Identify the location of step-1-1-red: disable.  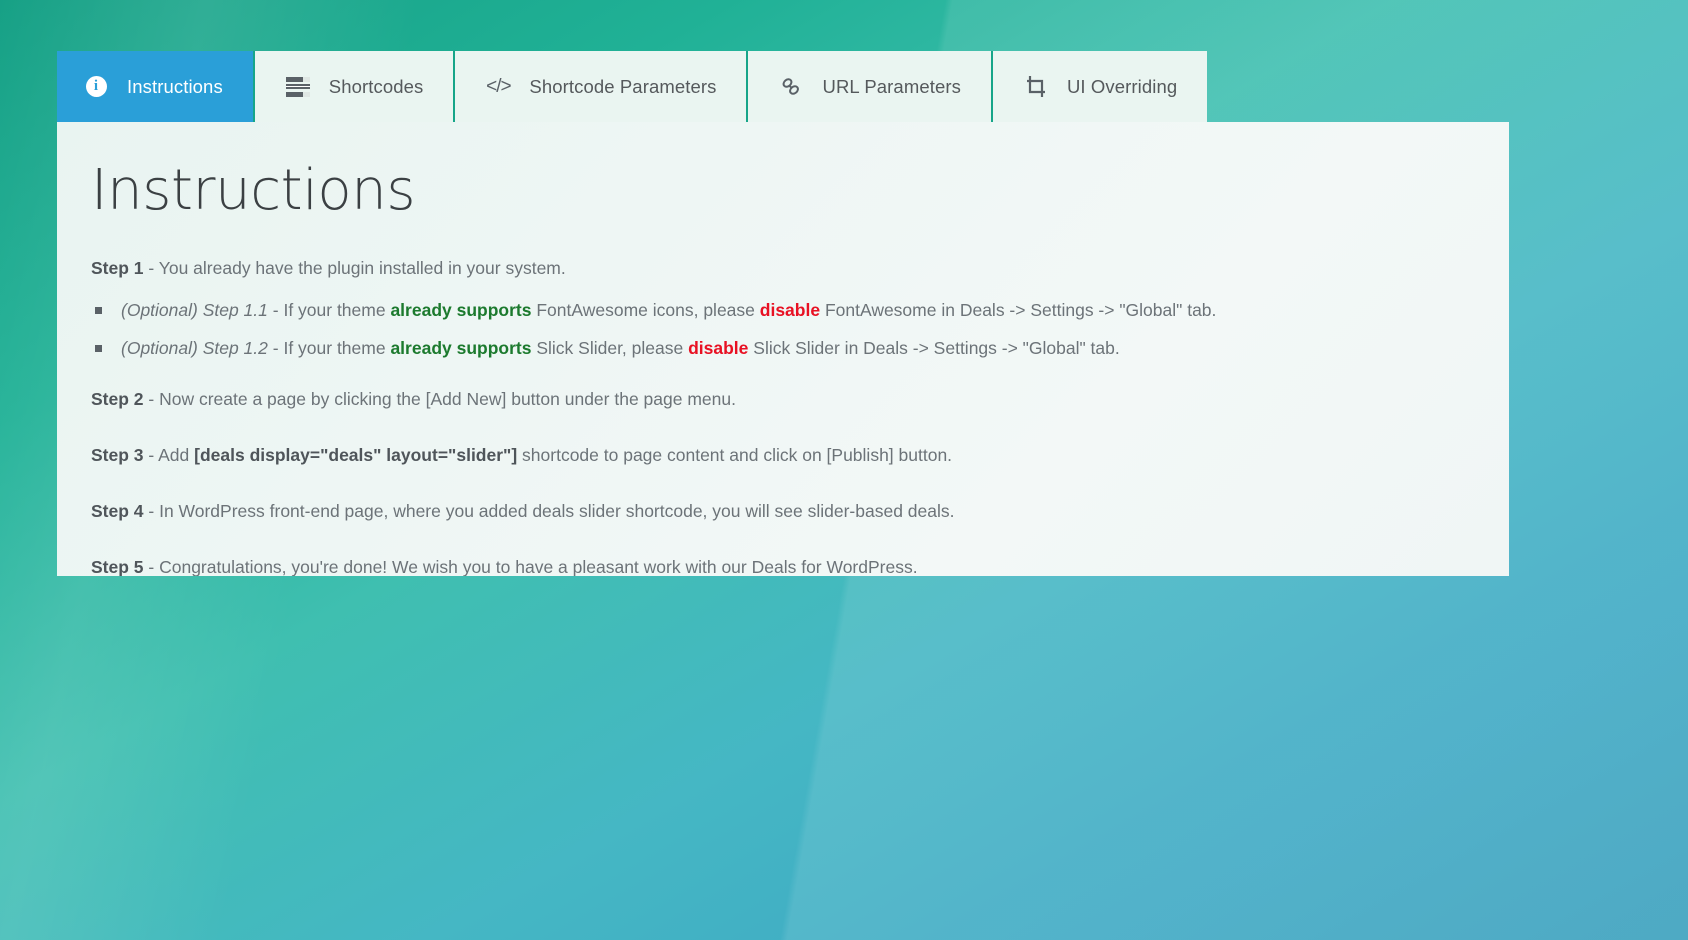
(790, 310).